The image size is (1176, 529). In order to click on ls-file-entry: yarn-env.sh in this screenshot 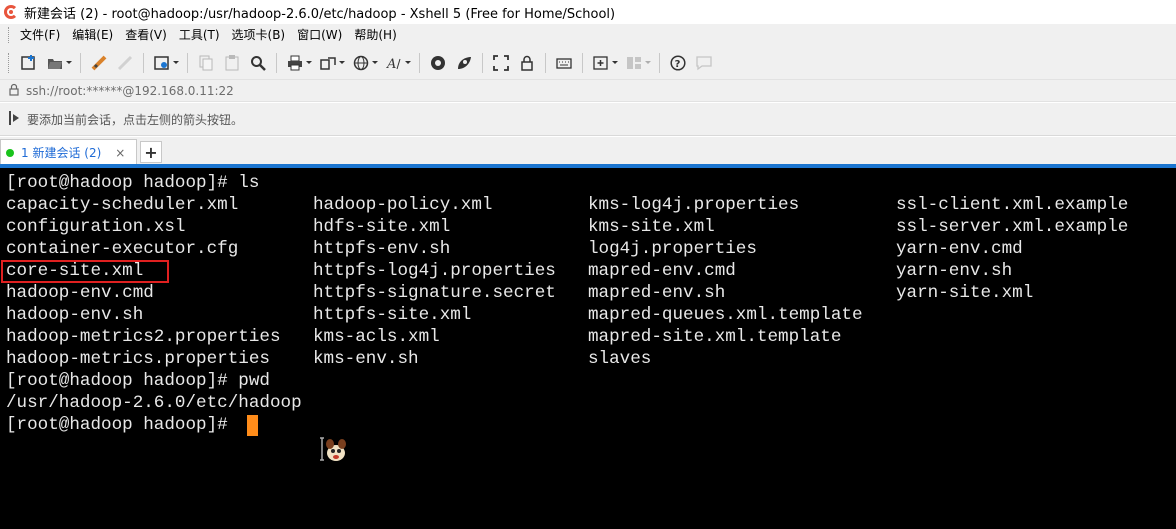, I will do `click(954, 271)`.